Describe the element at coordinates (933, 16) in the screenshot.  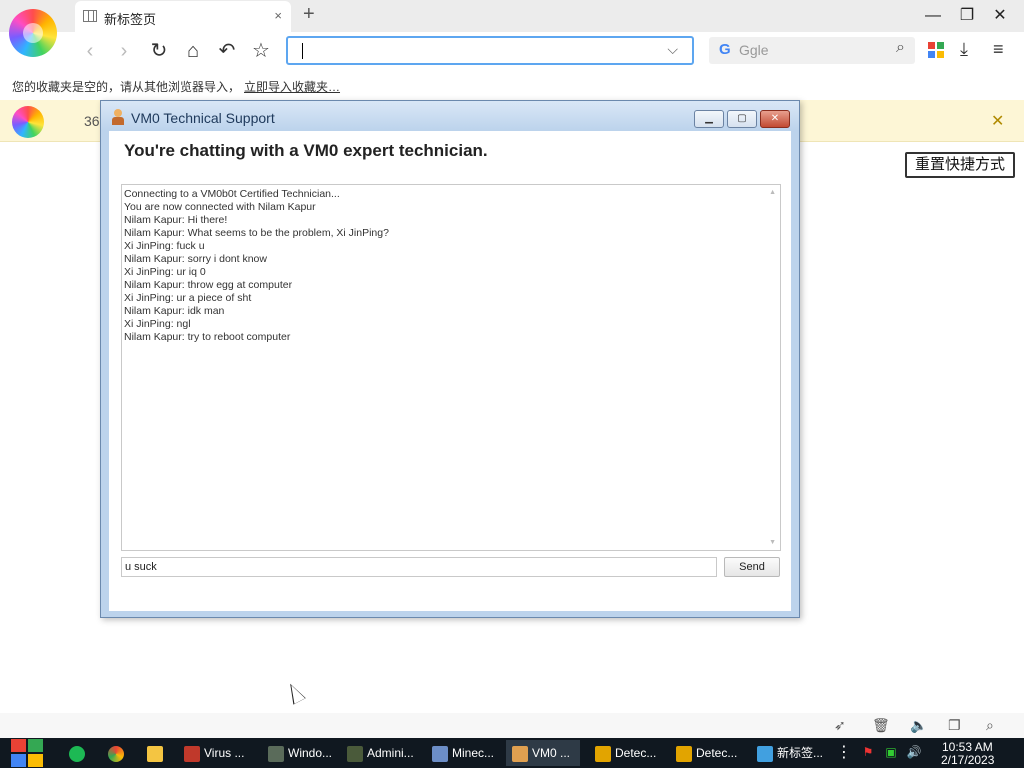
I see `minimize-button: —` at that location.